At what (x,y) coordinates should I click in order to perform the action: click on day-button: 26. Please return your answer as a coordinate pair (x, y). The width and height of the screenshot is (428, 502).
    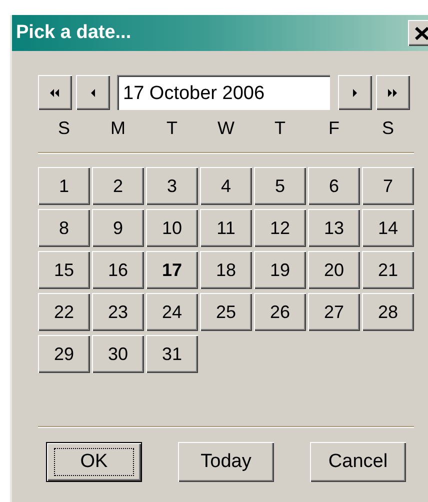
    Looking at the image, I should click on (280, 312).